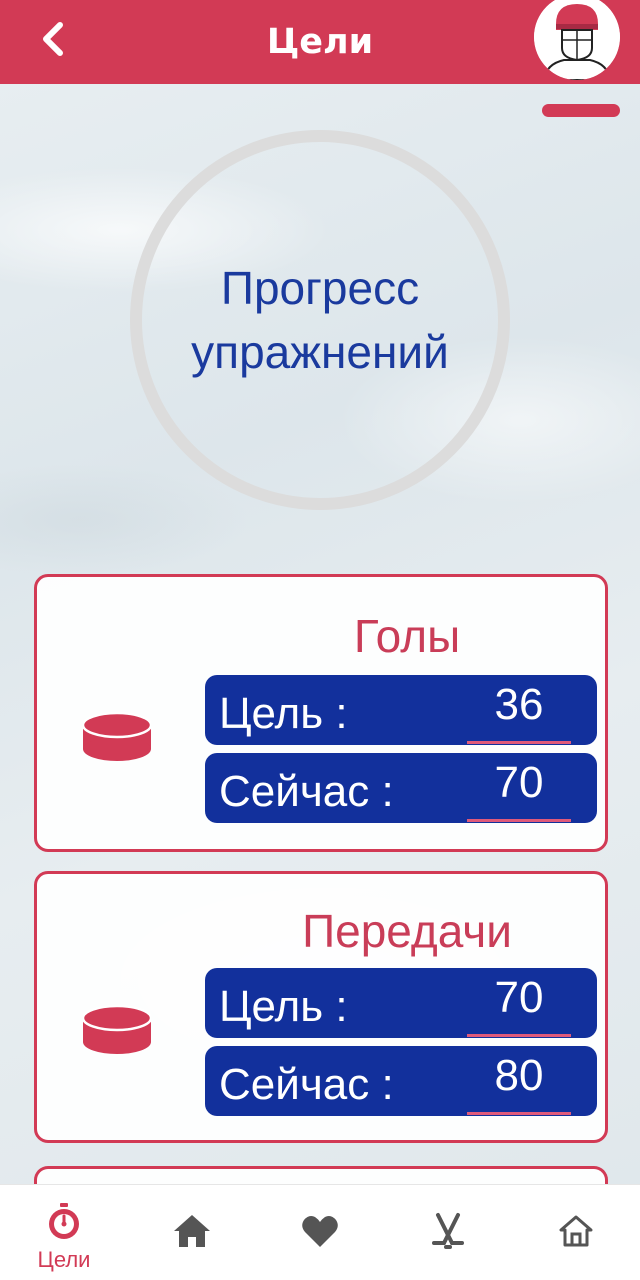 This screenshot has width=640, height=1280. Describe the element at coordinates (519, 997) in the screenshot. I see `target-value: 70` at that location.